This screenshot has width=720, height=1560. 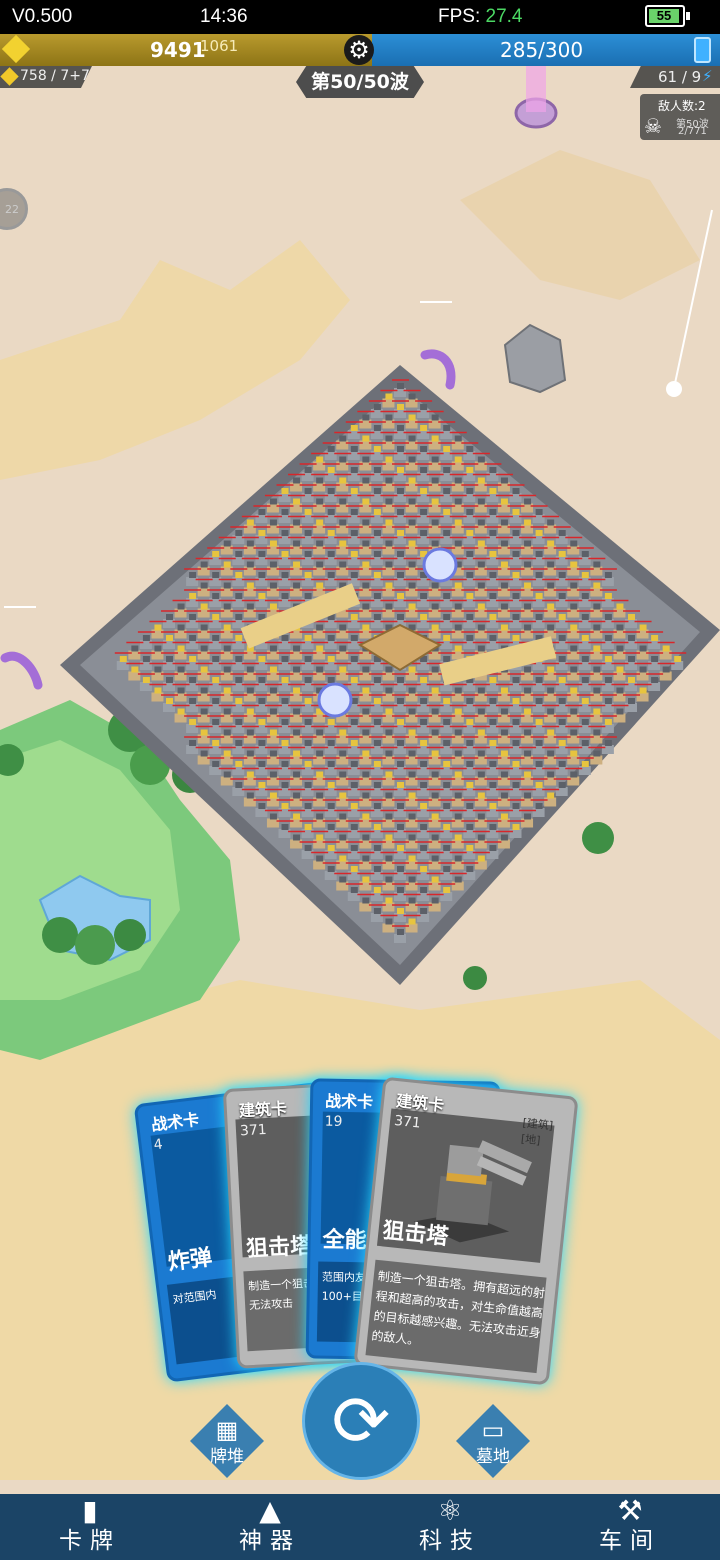 What do you see at coordinates (707, 76) in the screenshot?
I see `lightning-icon: ⚡` at bounding box center [707, 76].